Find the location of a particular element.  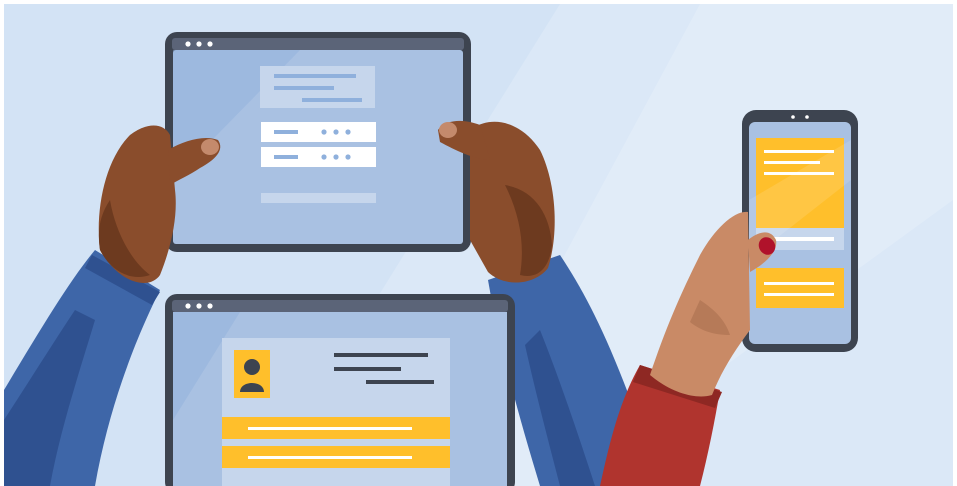

window-dots-icon is located at coordinates (188, 44).